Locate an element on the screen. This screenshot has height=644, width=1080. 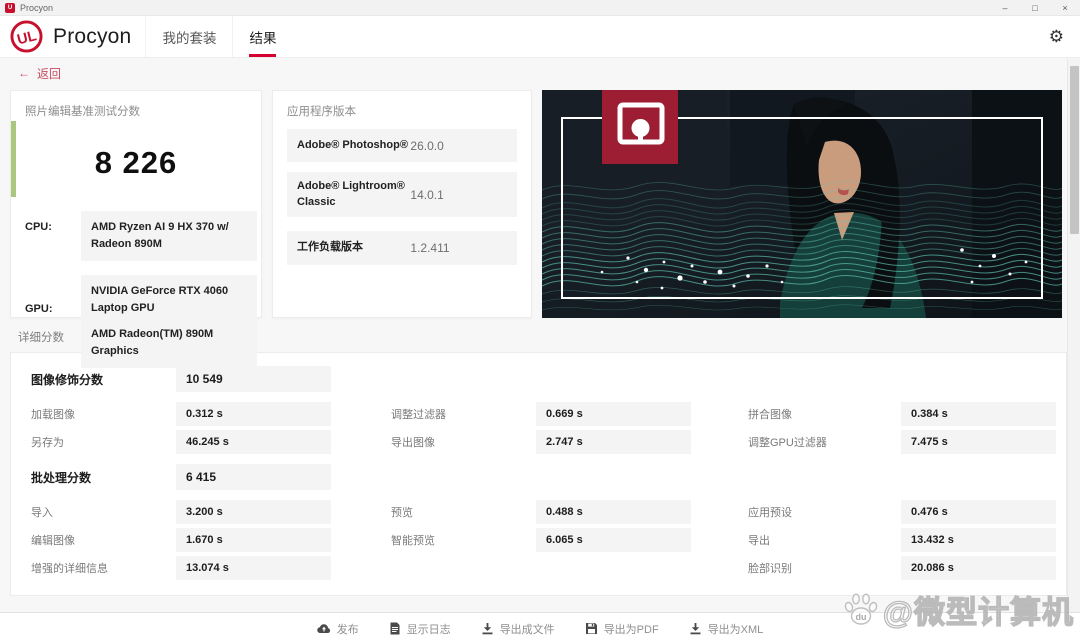
publish-label: 发布 is located at coordinates (347, 629).